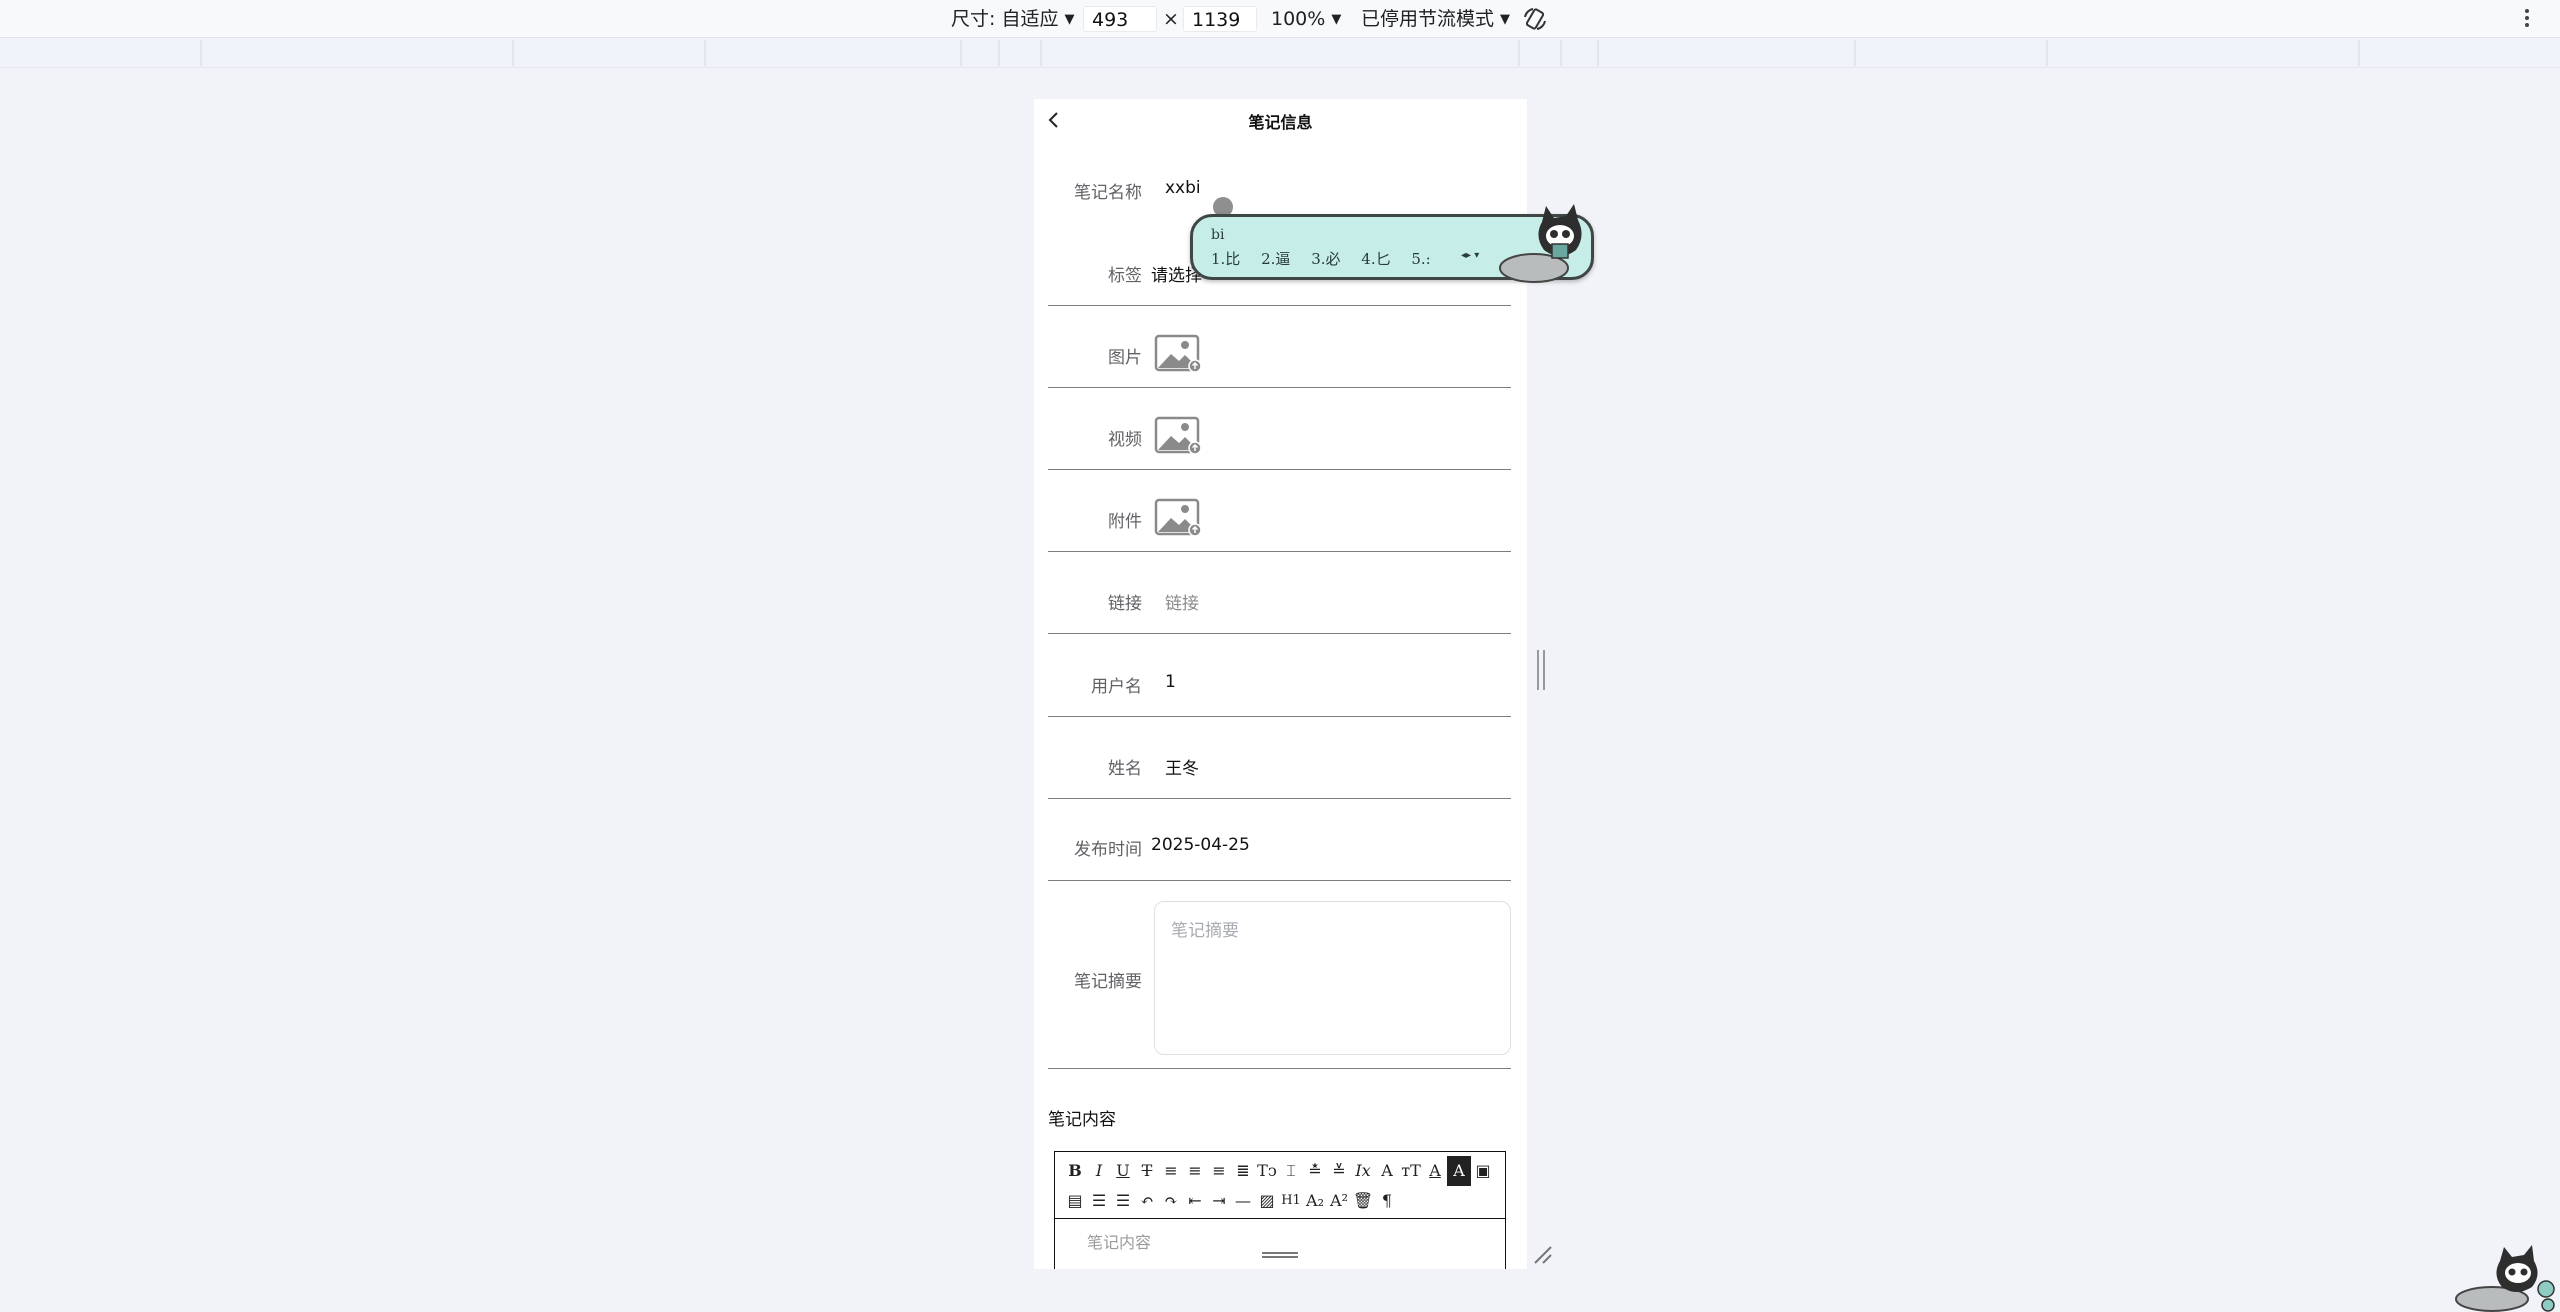  What do you see at coordinates (1082, 1120) in the screenshot?
I see `content-label: 笔记内容` at bounding box center [1082, 1120].